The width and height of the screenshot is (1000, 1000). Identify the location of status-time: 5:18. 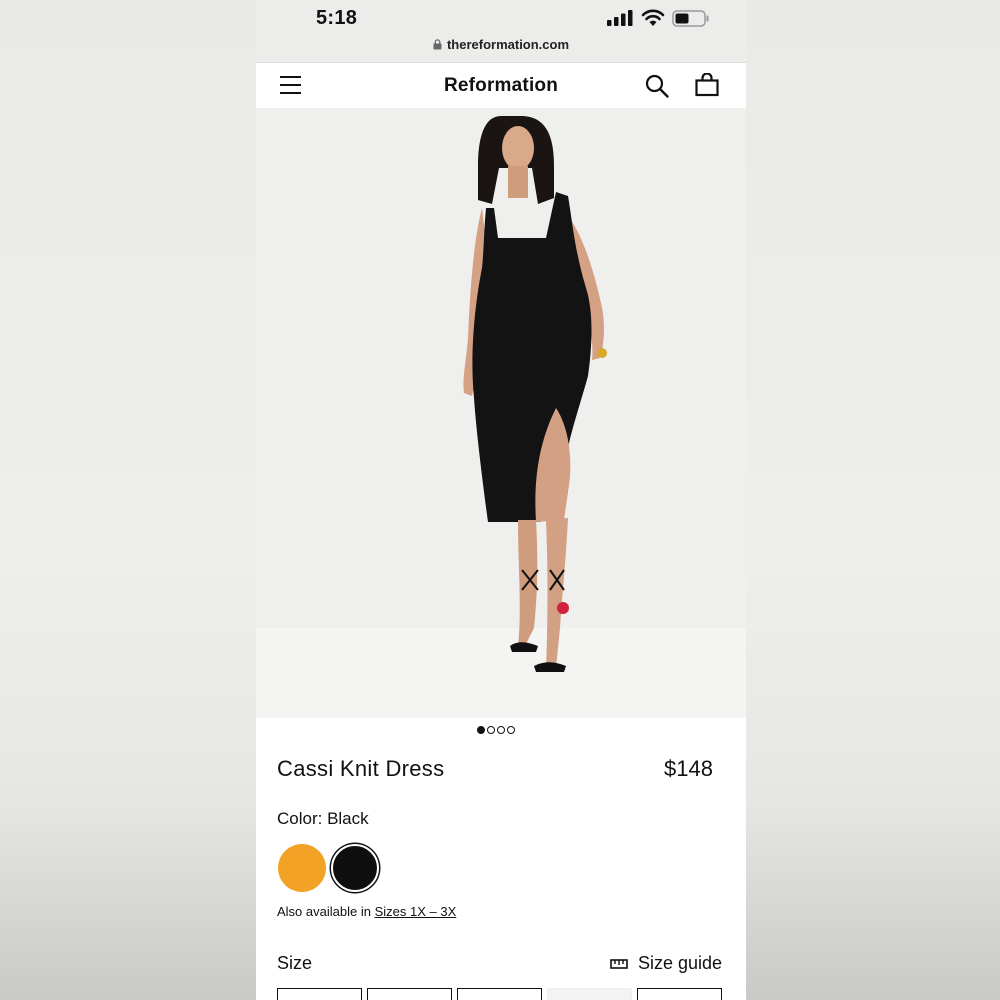
(337, 18).